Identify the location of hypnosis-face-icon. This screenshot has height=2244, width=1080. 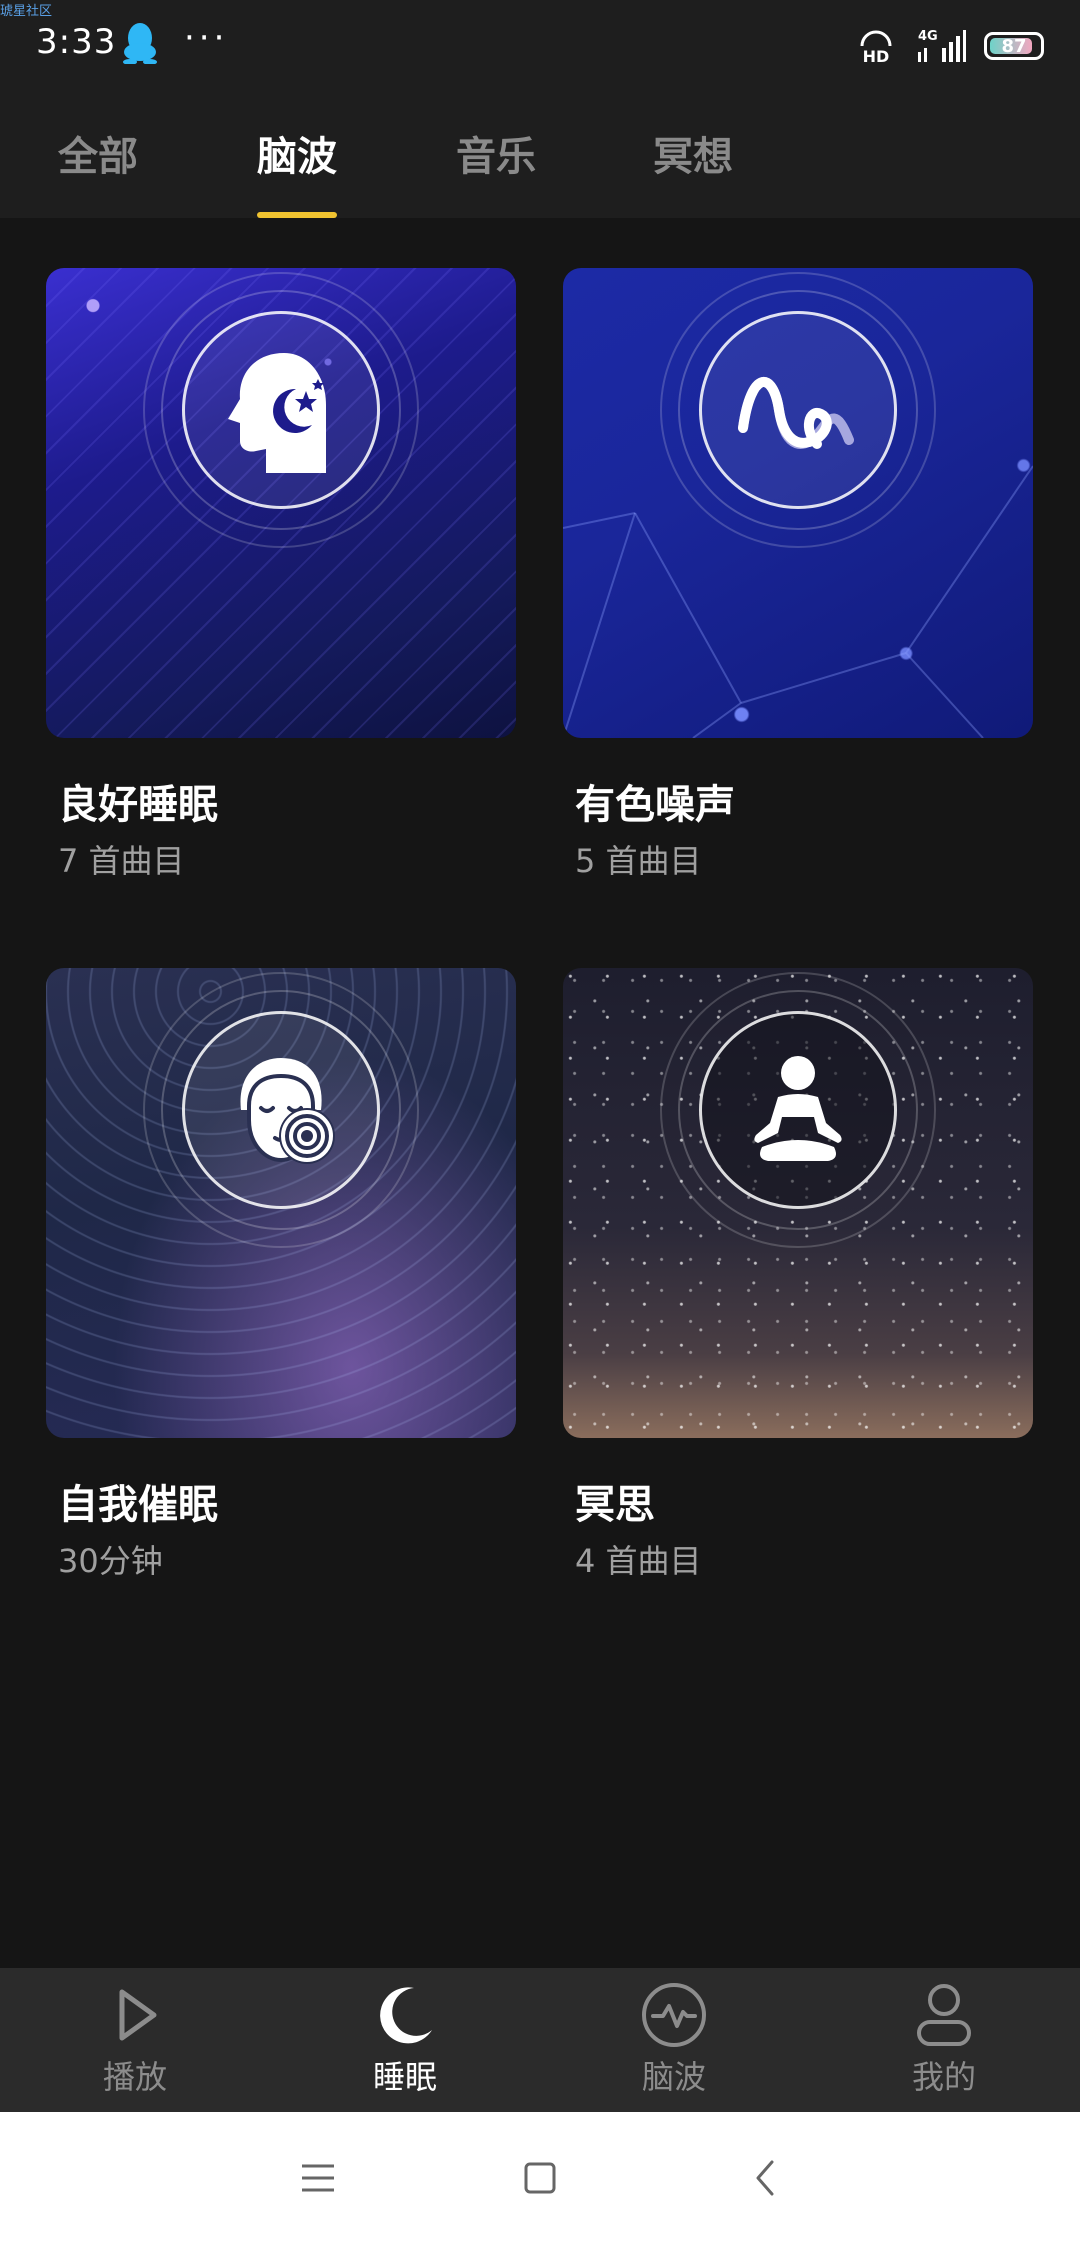
(287, 1111).